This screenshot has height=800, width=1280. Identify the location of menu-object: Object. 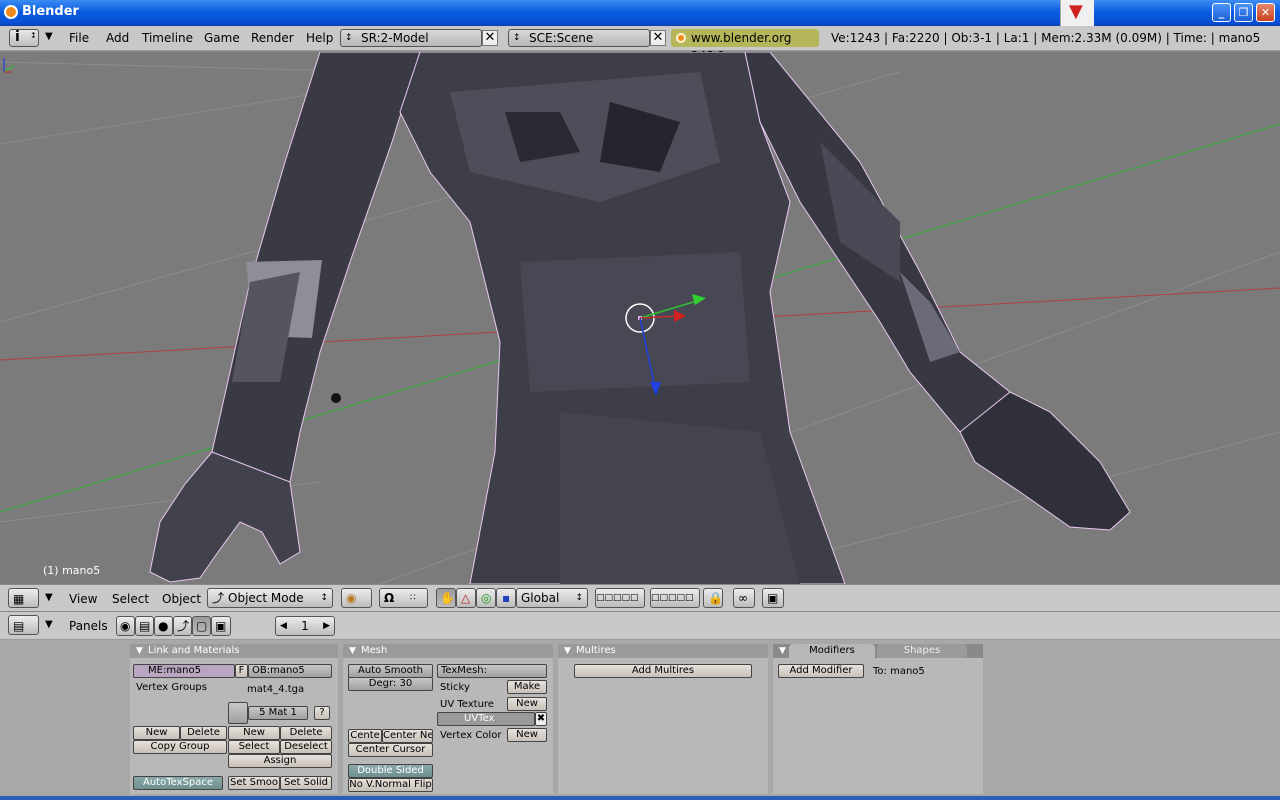
(181, 599).